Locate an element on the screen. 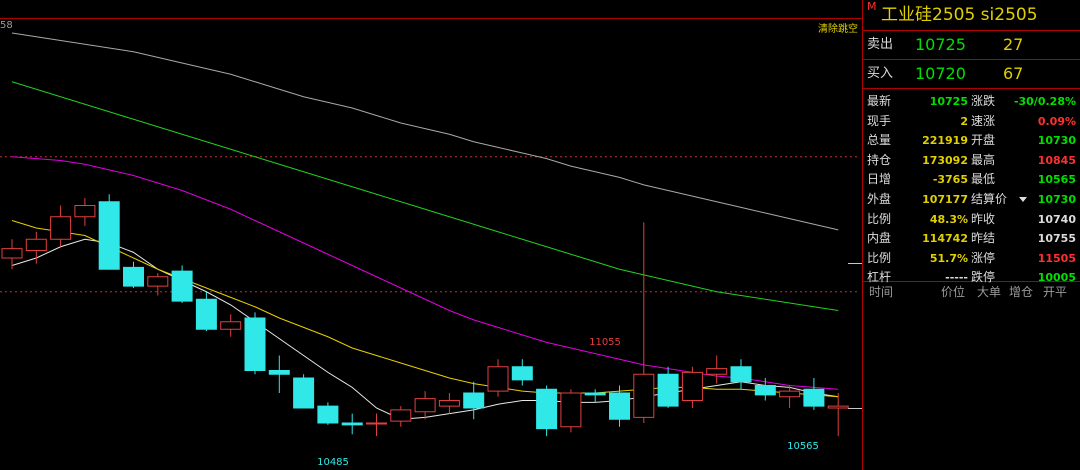  quote-value: 221919 is located at coordinates (945, 141).